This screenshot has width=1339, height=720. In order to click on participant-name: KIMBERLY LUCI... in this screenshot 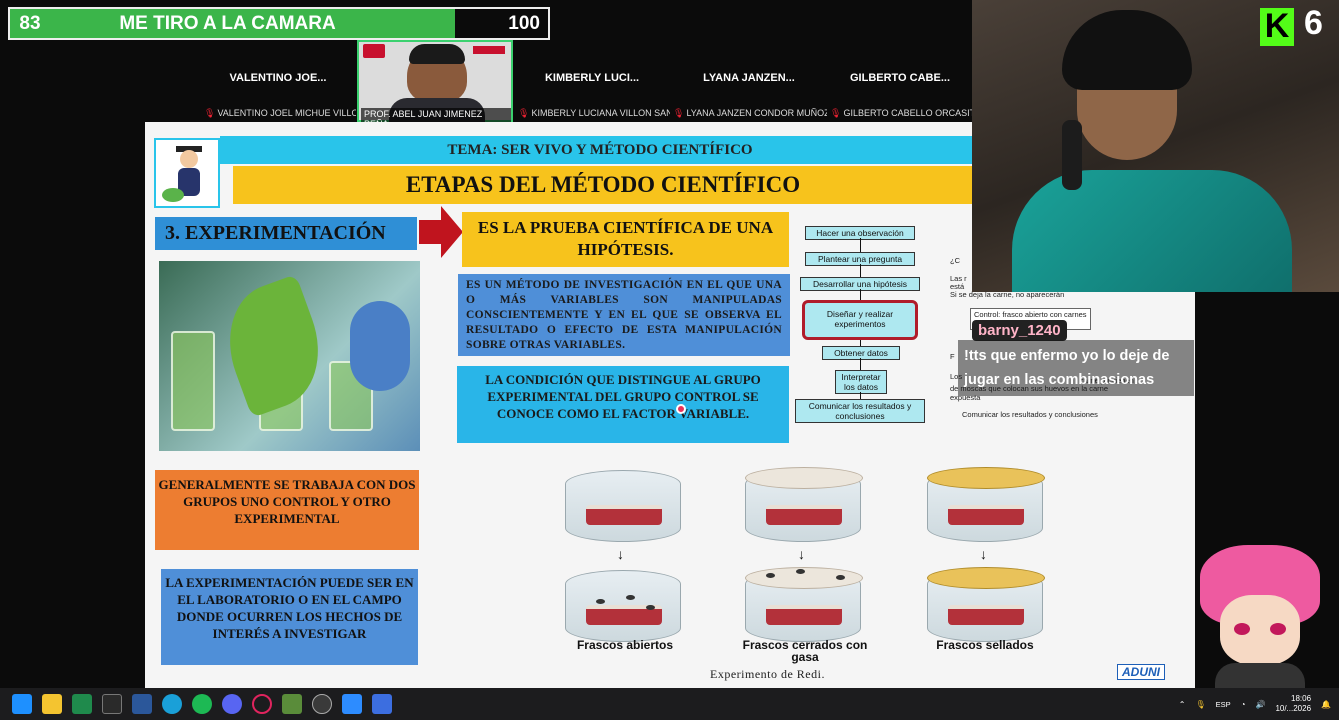, I will do `click(592, 78)`.